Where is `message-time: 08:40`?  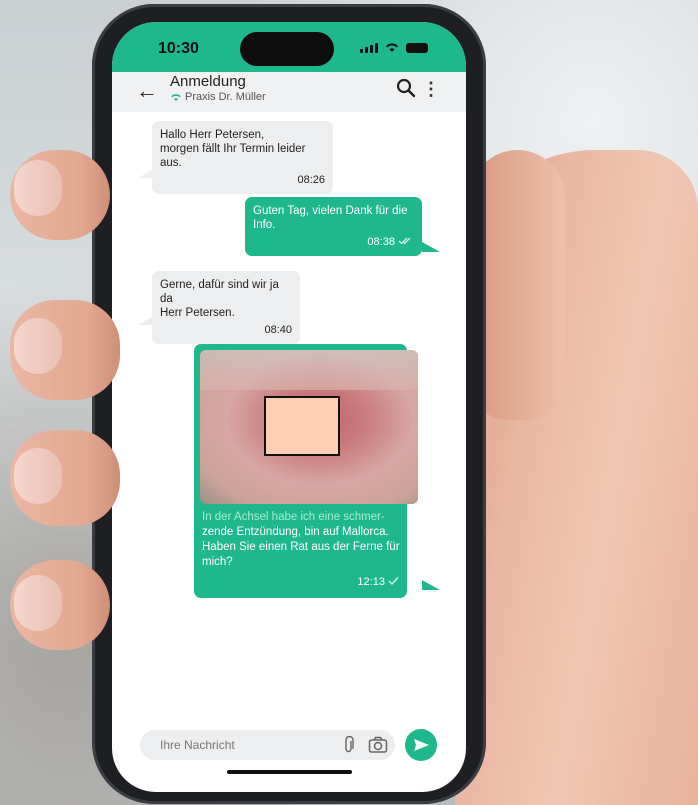 message-time: 08:40 is located at coordinates (278, 330).